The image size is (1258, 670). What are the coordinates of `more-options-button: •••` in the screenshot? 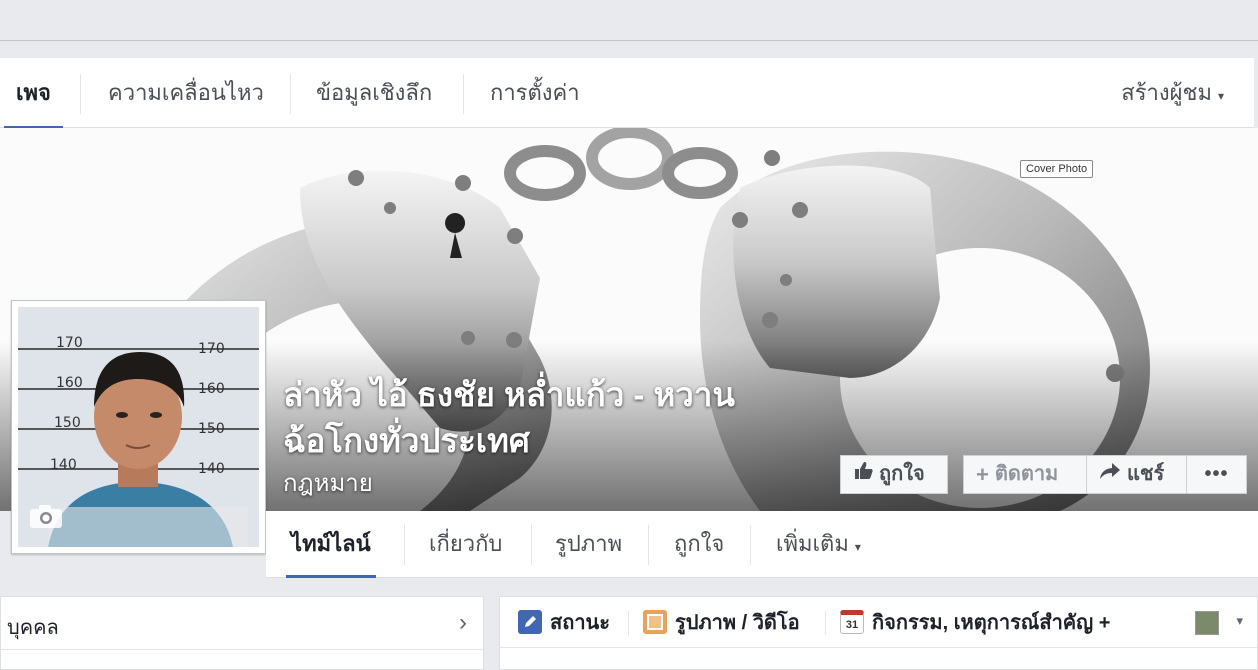 It's located at (1216, 474).